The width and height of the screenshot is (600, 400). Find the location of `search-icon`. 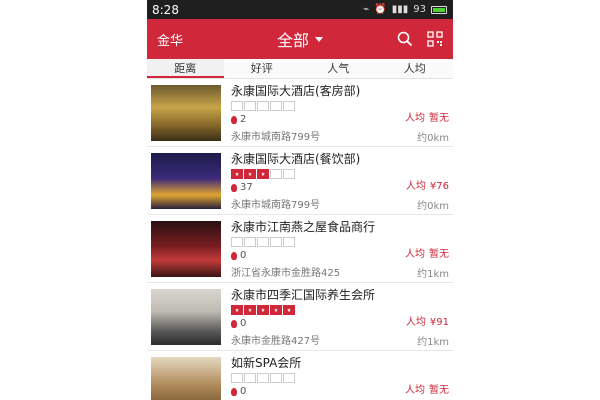

search-icon is located at coordinates (405, 39).